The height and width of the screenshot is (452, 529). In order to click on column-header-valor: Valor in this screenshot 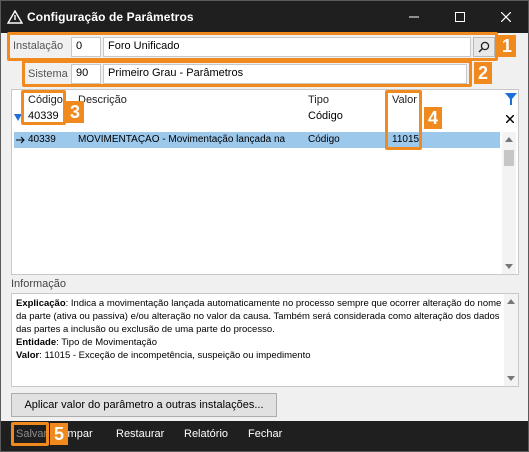, I will do `click(404, 100)`.